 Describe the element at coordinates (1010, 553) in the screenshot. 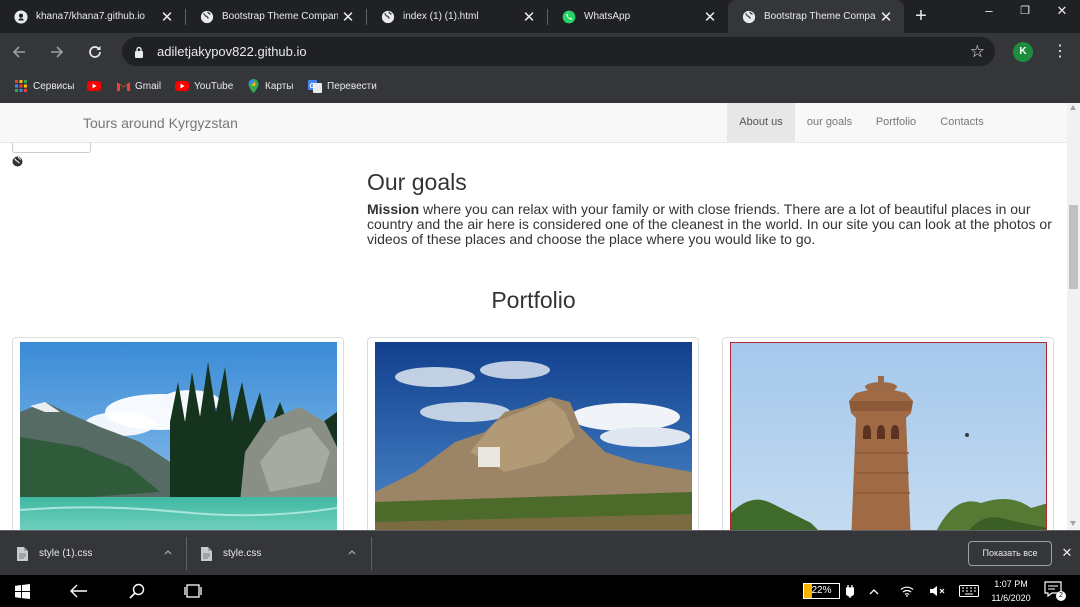

I see `show-all-downloads-button: Показать все` at that location.